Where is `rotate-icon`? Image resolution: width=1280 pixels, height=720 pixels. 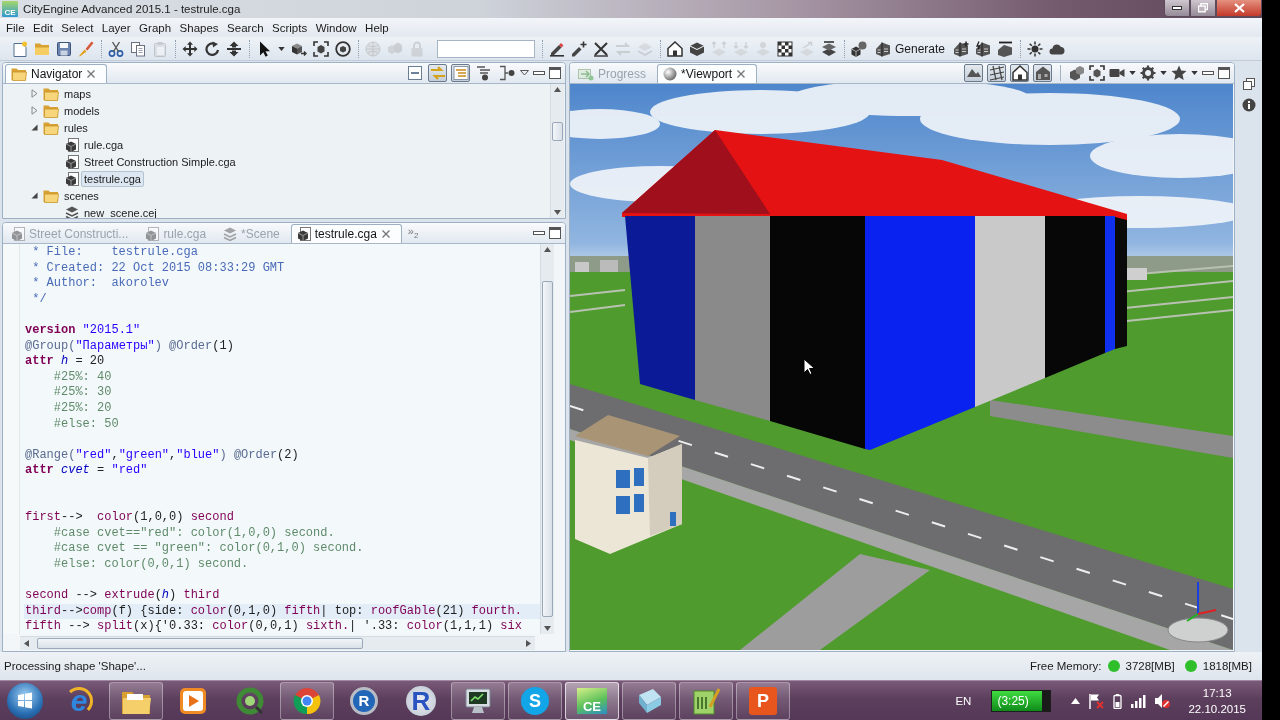
rotate-icon is located at coordinates (212, 48).